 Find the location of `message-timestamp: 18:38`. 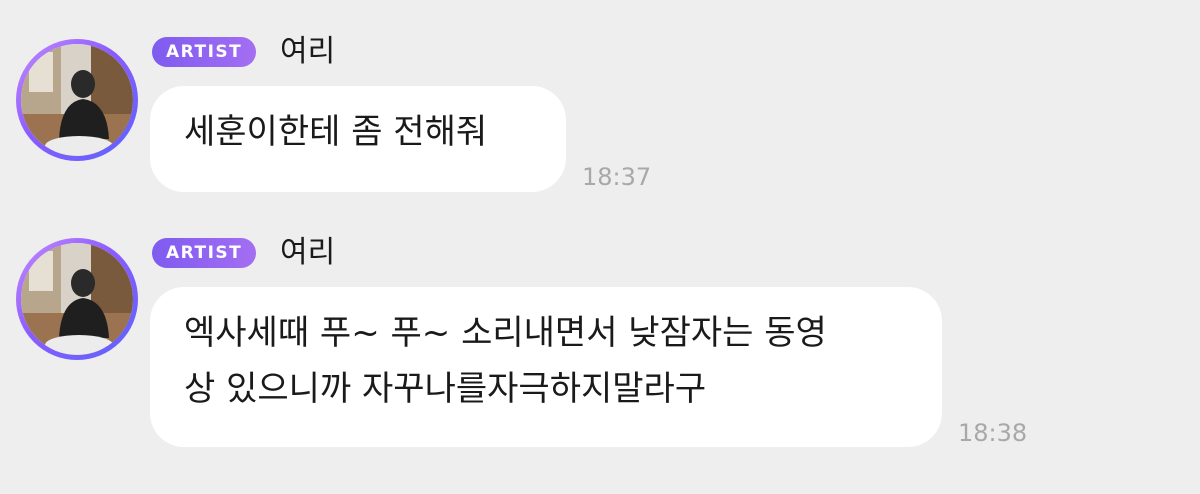

message-timestamp: 18:38 is located at coordinates (993, 433).